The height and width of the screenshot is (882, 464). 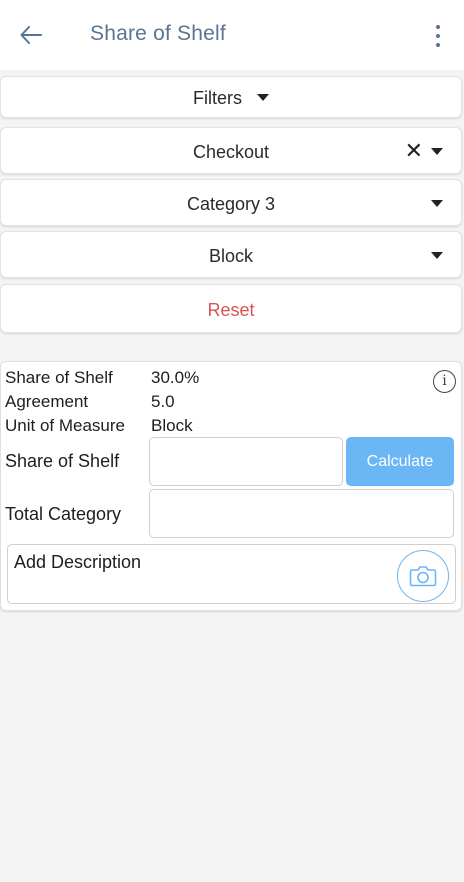 I want to click on app-header: Share of Shelf, so click(x=232, y=35).